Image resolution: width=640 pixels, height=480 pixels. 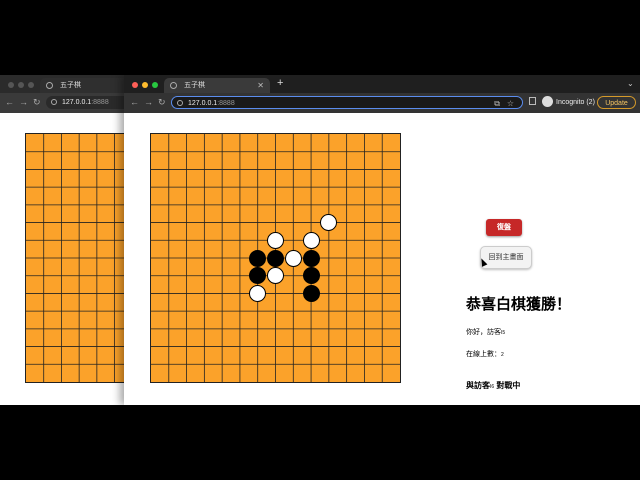 What do you see at coordinates (630, 83) in the screenshot?
I see `tab-search-chevron-icon: ⌄` at bounding box center [630, 83].